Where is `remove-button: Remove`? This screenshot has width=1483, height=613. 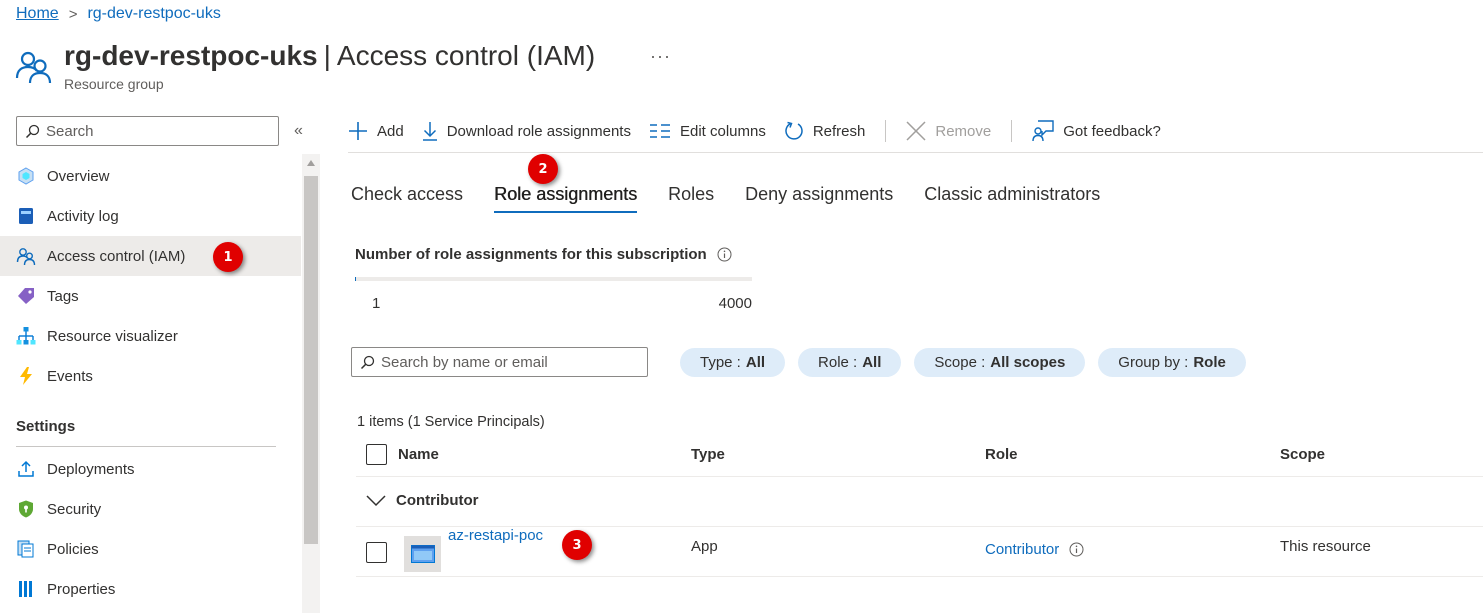 remove-button: Remove is located at coordinates (948, 131).